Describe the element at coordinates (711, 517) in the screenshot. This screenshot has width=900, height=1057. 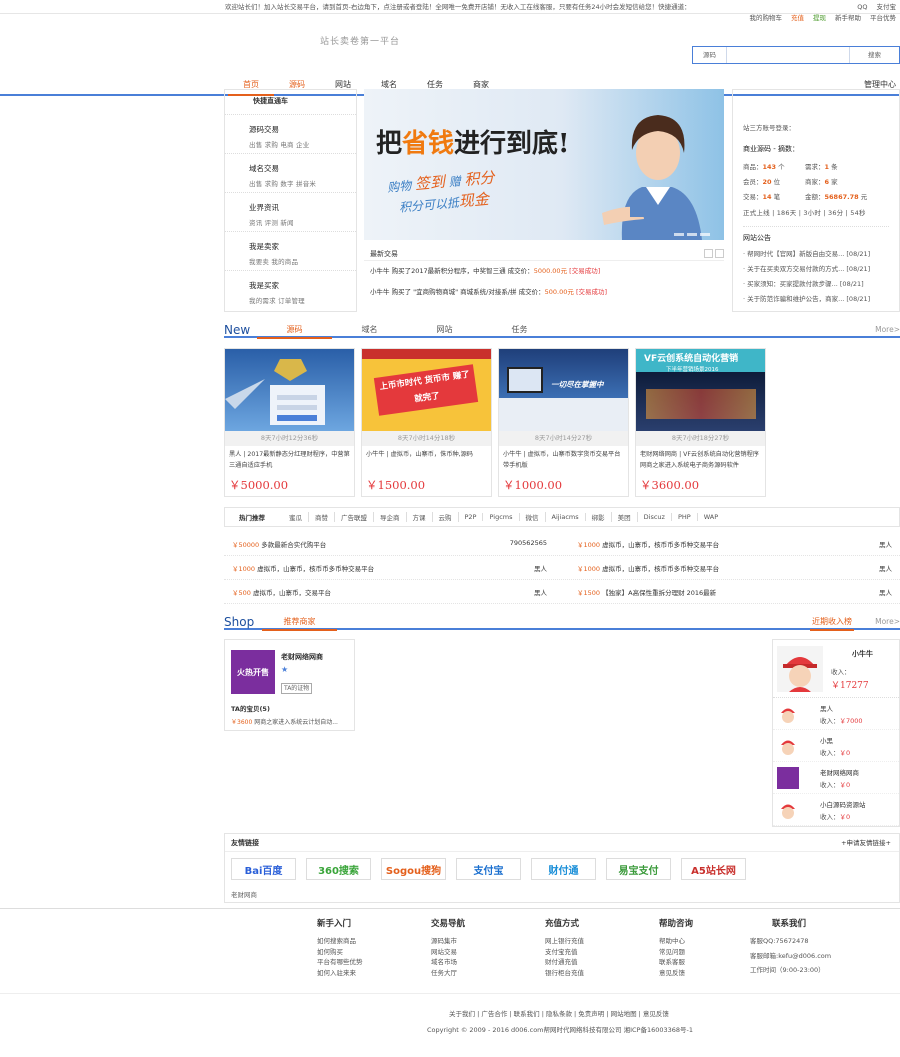
I see `hot-keyword: WAP` at that location.